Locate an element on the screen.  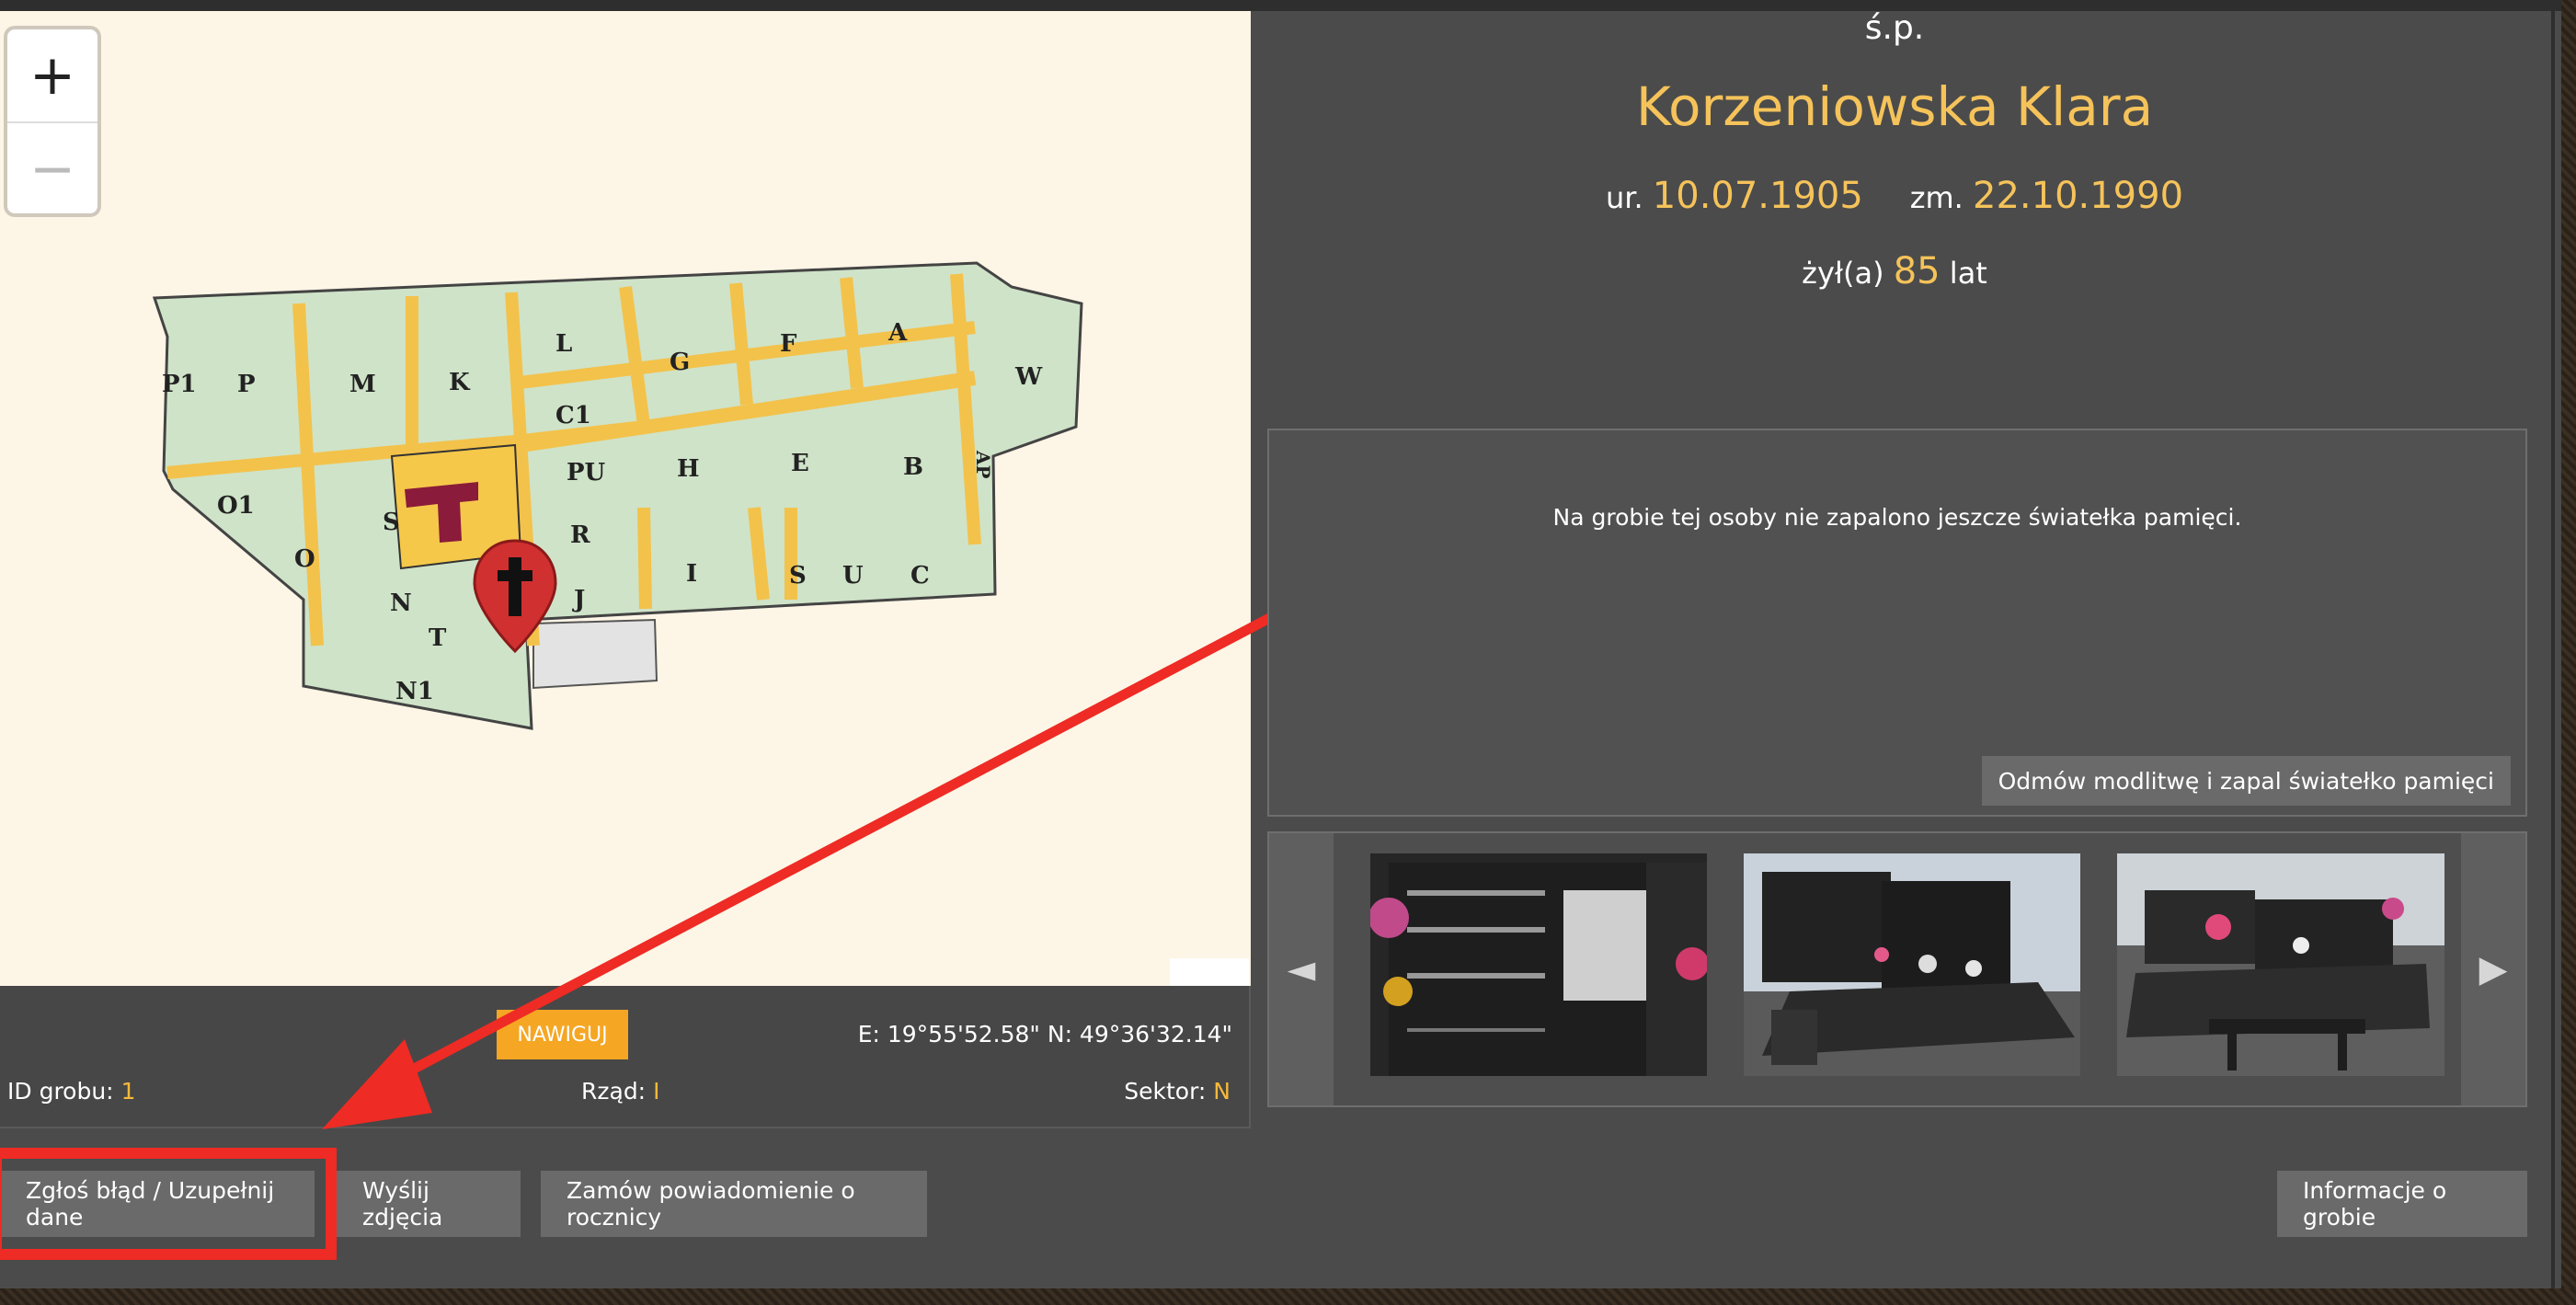
born-label: ur. is located at coordinates (1624, 197).